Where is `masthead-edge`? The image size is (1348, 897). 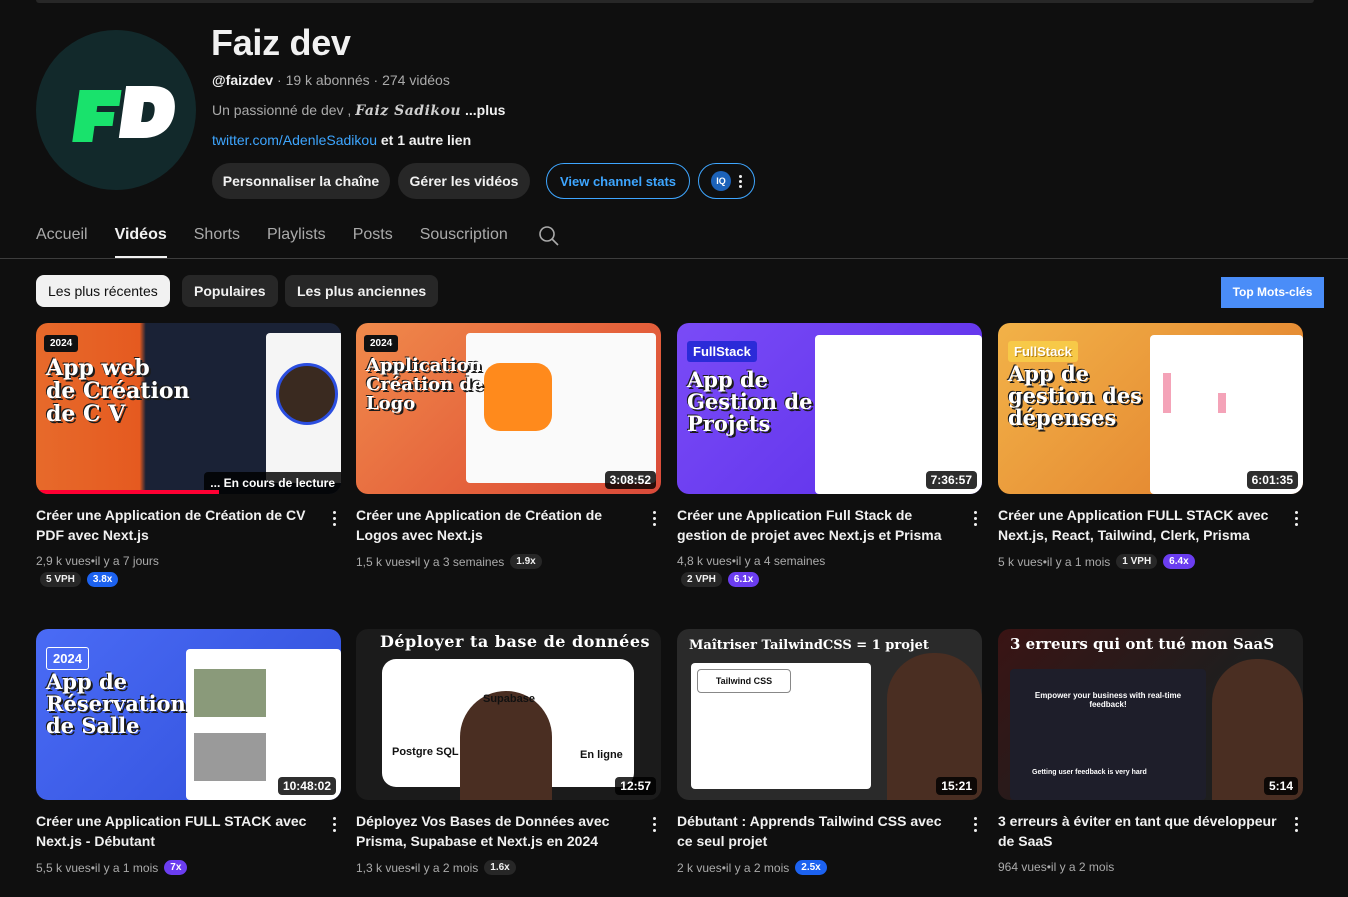
masthead-edge is located at coordinates (675, 1).